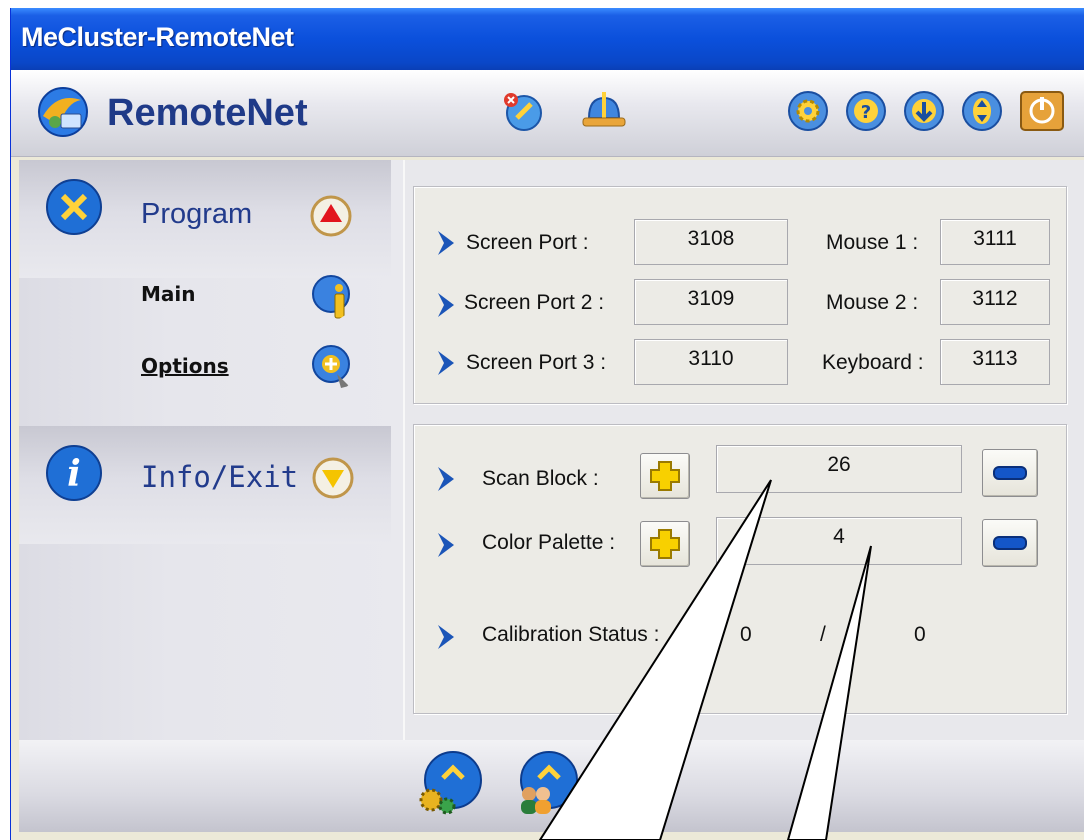 This screenshot has height=840, width=1084. I want to click on screen-port-label: Screen Port :, so click(527, 242).